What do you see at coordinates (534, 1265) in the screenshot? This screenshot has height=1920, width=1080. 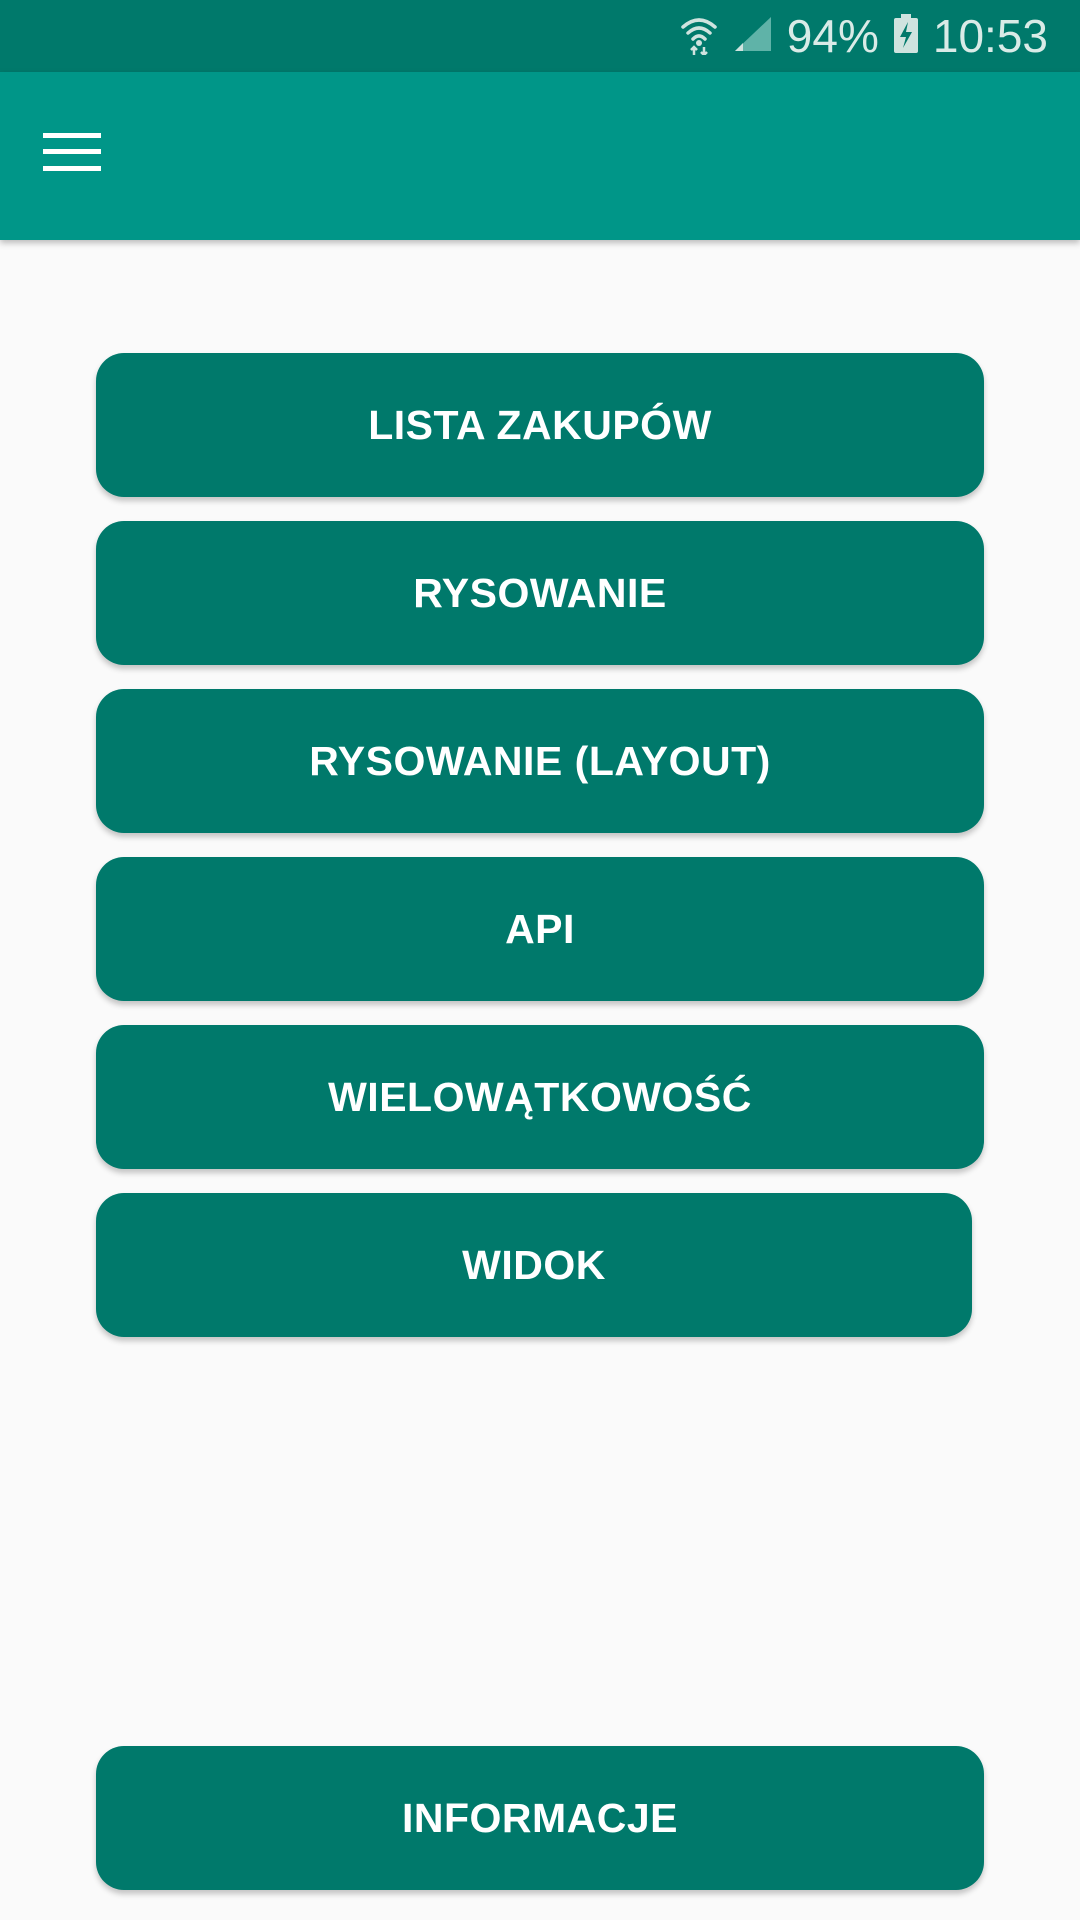 I see `view-button: WIDOK` at bounding box center [534, 1265].